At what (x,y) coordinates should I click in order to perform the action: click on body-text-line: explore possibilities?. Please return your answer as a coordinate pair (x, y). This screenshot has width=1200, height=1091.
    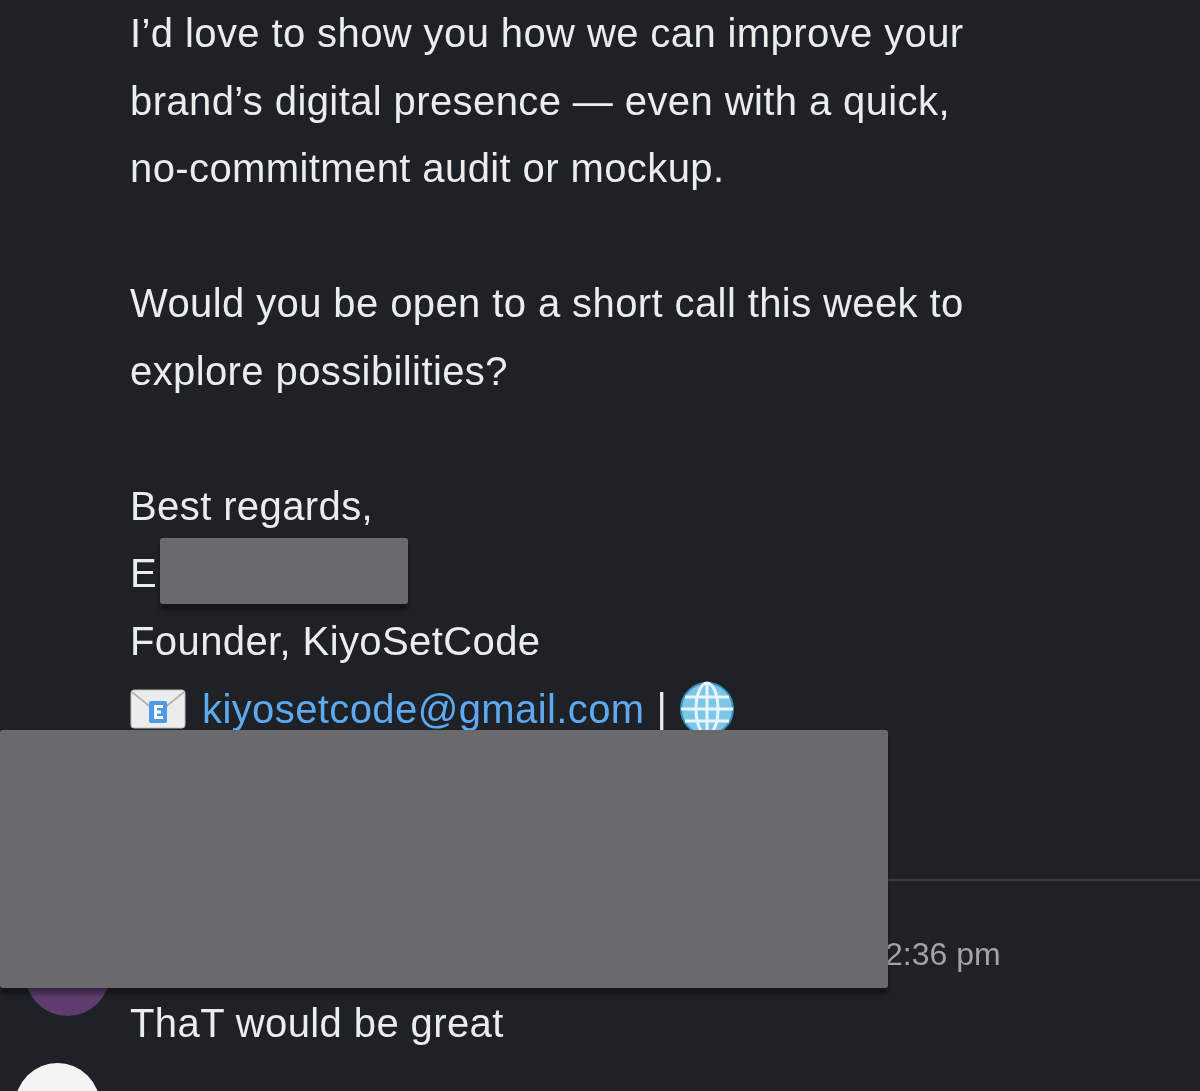
    Looking at the image, I should click on (319, 371).